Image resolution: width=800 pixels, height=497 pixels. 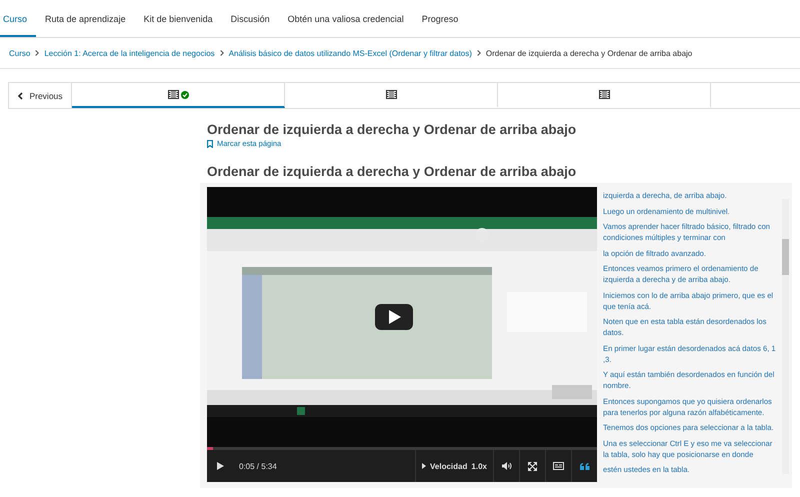 I want to click on caret-icon, so click(x=424, y=466).